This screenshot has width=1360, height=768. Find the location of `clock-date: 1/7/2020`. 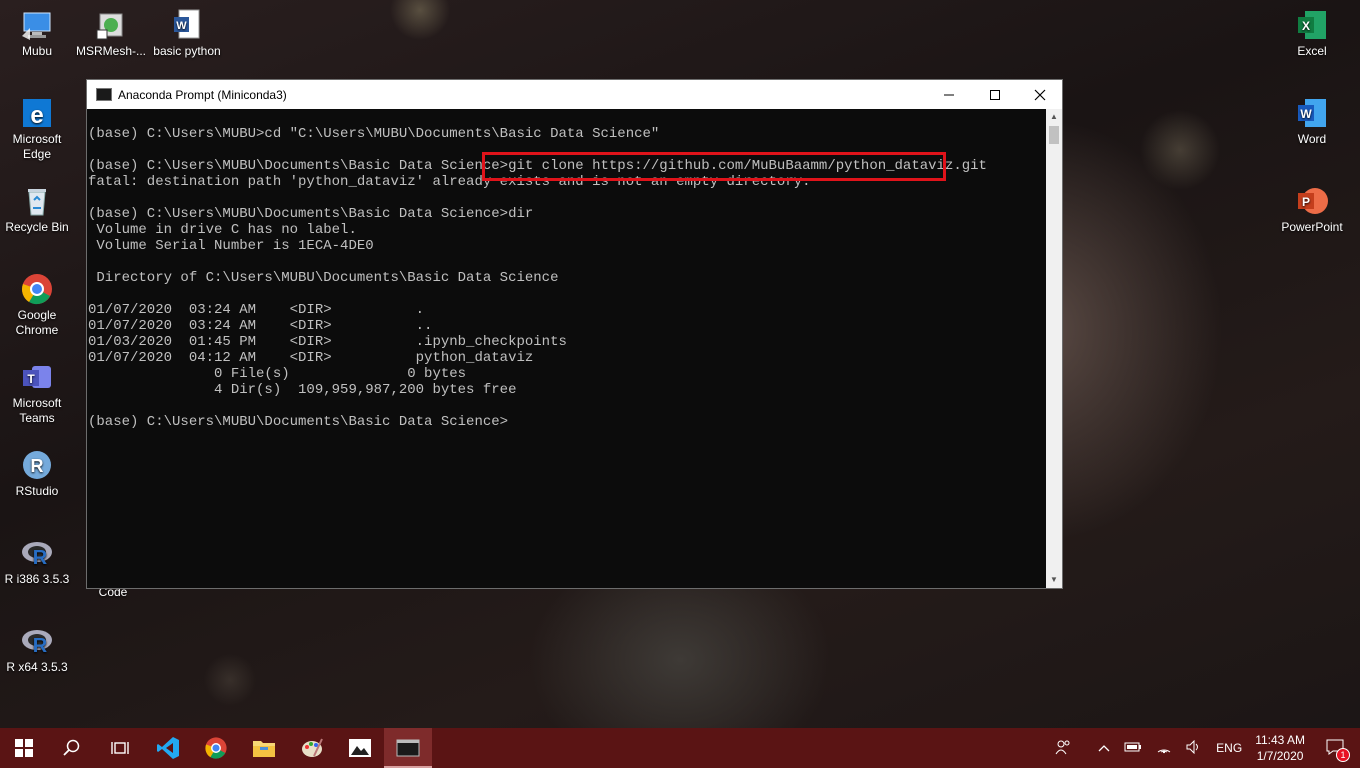

clock-date: 1/7/2020 is located at coordinates (1280, 756).